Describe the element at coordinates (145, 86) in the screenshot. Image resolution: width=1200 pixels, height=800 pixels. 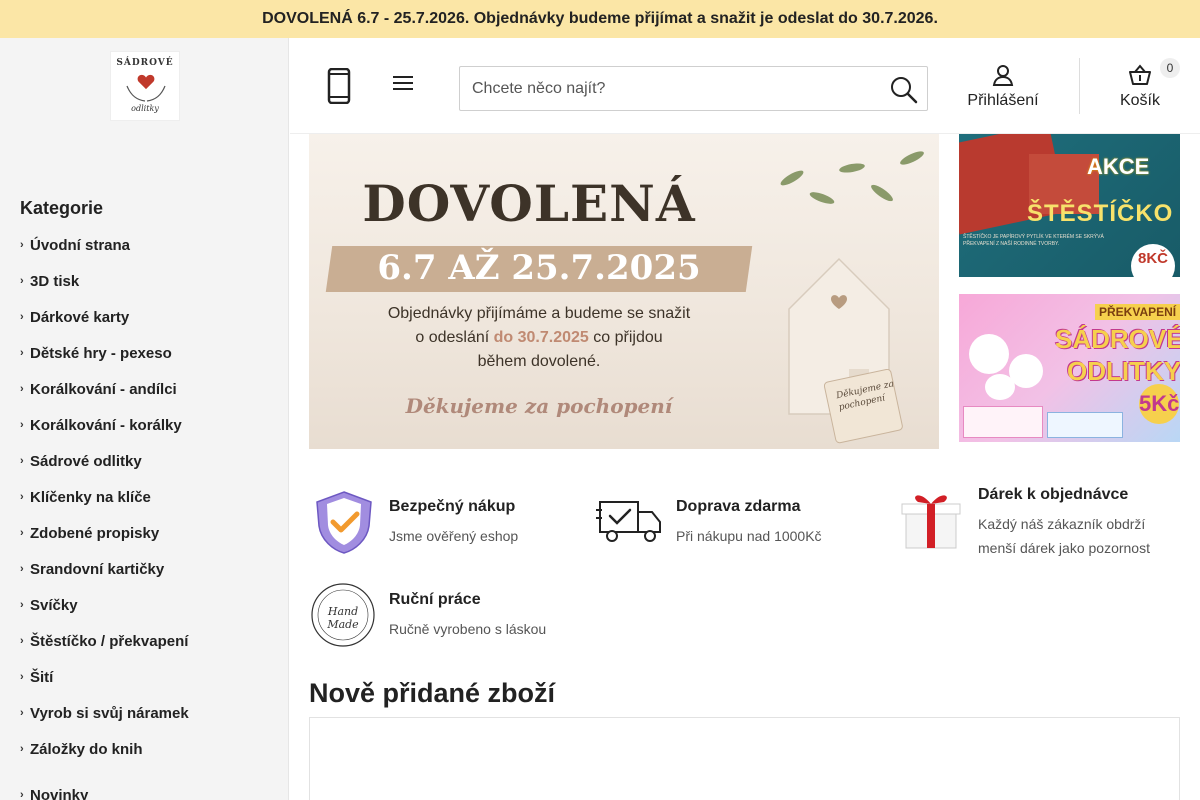
I see `shop-logo: SÁDROVÉ odlitky` at that location.